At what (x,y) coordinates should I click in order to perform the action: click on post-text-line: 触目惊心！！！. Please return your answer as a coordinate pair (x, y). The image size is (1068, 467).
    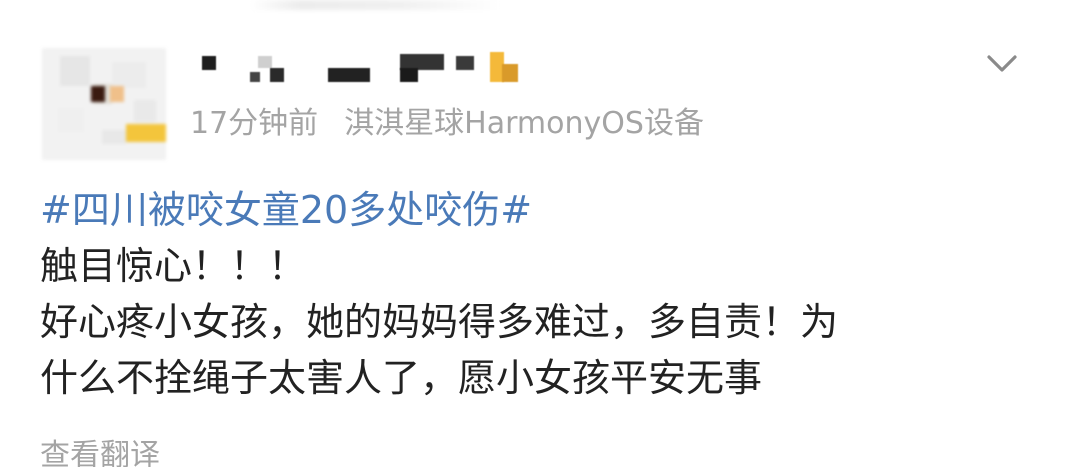
    Looking at the image, I should click on (173, 266).